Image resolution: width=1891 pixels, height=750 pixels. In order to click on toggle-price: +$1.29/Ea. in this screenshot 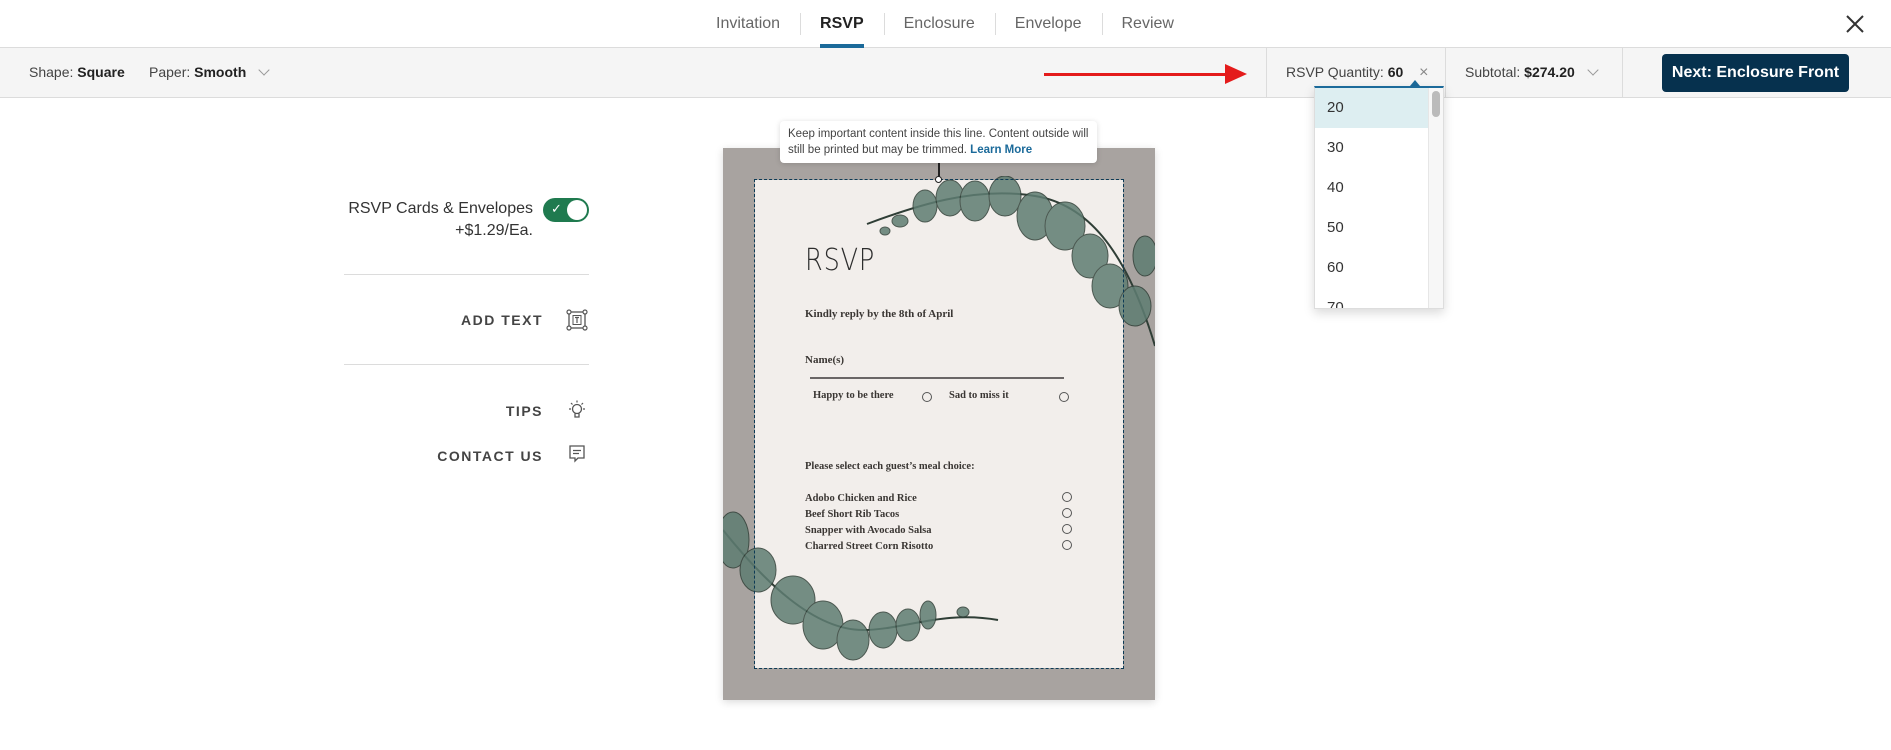, I will do `click(494, 230)`.